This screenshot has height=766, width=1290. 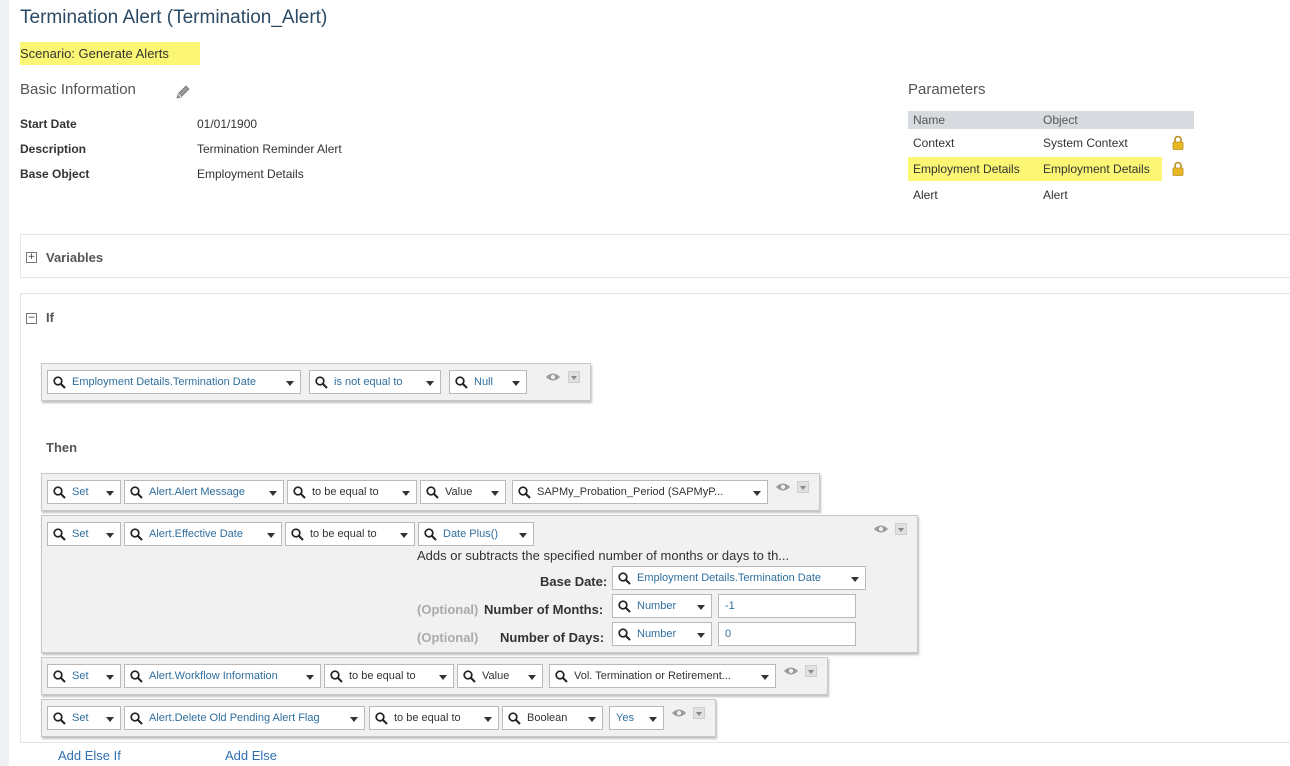 I want to click on param-row-name: Alert, so click(x=925, y=195).